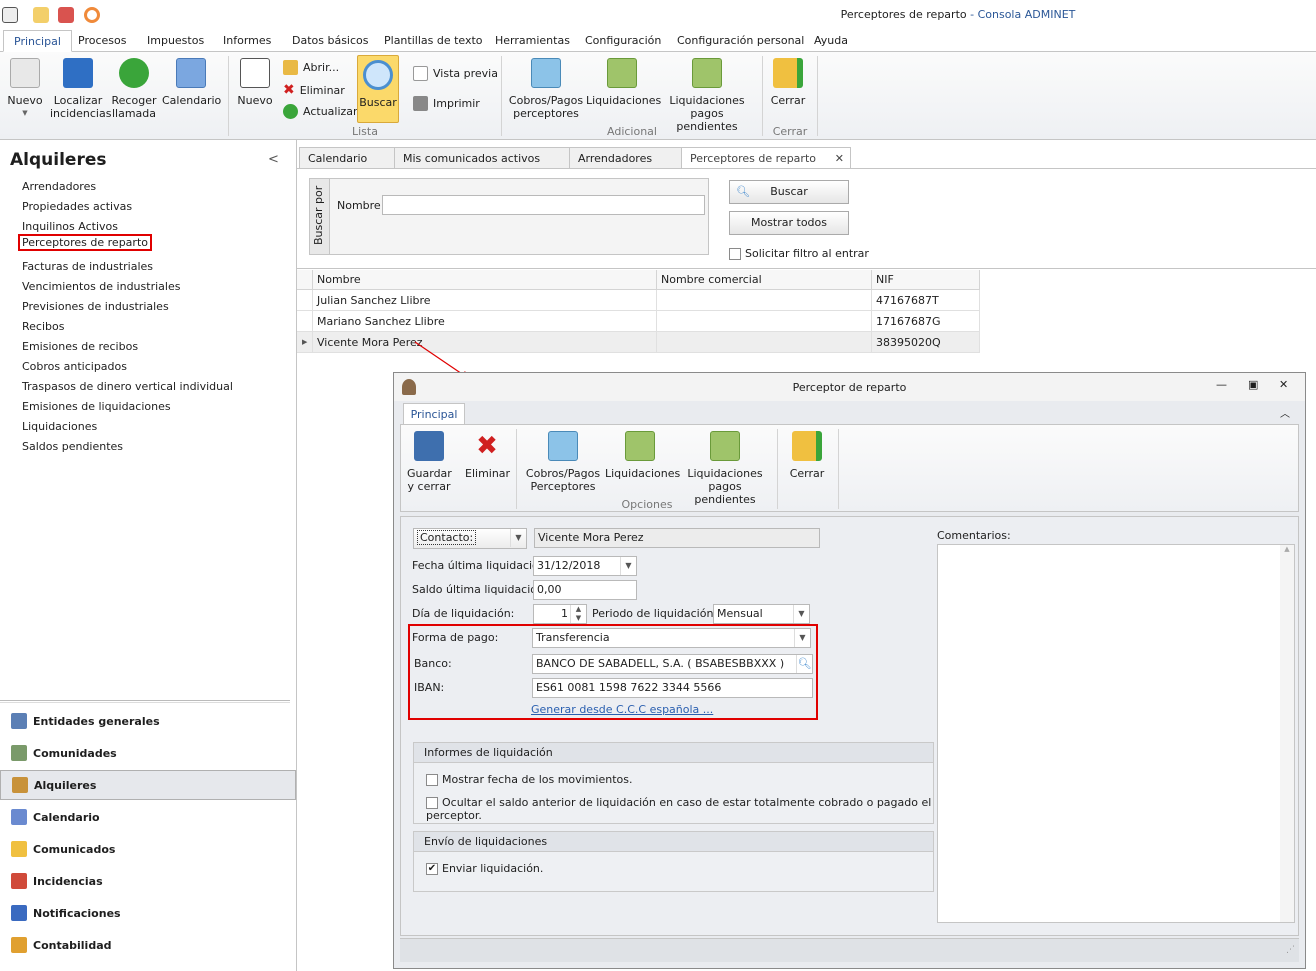  Describe the element at coordinates (148, 913) in the screenshot. I see `nav-item: Notificaciones` at that location.